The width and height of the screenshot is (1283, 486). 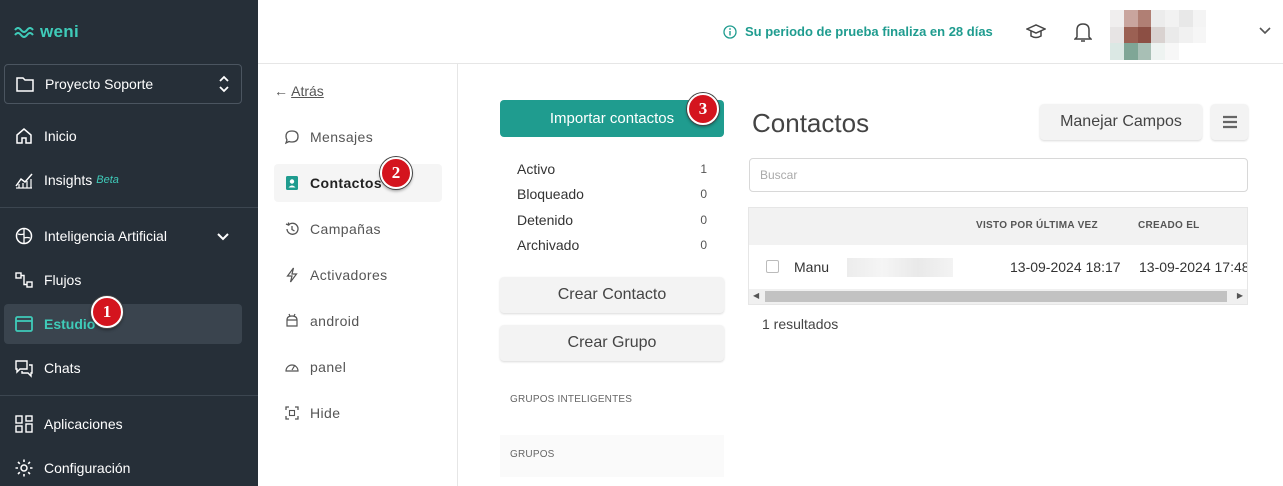 What do you see at coordinates (571, 399) in the screenshot?
I see `smart-groups-header: GRUPOS INTELIGENTES` at bounding box center [571, 399].